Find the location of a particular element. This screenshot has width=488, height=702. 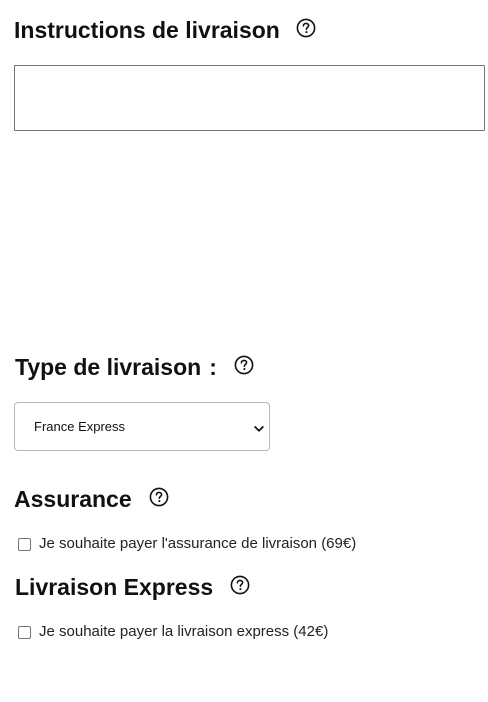

chevron-down-icon is located at coordinates (259, 426).